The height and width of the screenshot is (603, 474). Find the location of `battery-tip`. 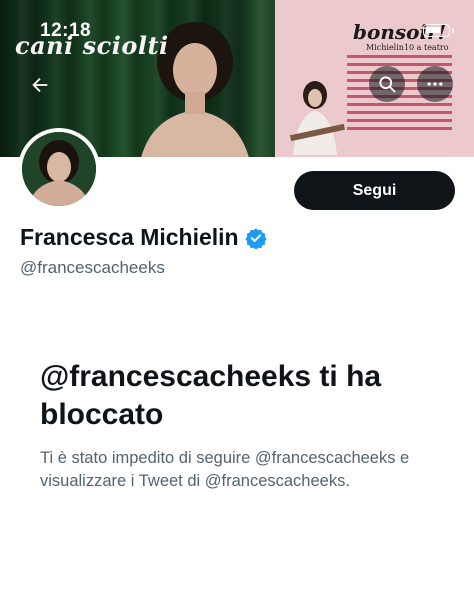

battery-tip is located at coordinates (453, 30).